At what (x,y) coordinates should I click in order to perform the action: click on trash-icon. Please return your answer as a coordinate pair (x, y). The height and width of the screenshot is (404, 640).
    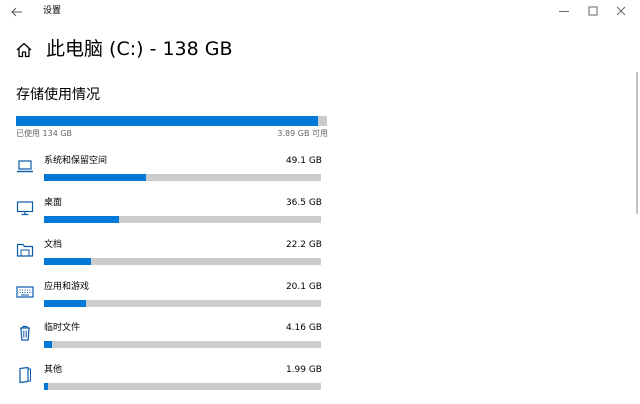
    Looking at the image, I should click on (25, 333).